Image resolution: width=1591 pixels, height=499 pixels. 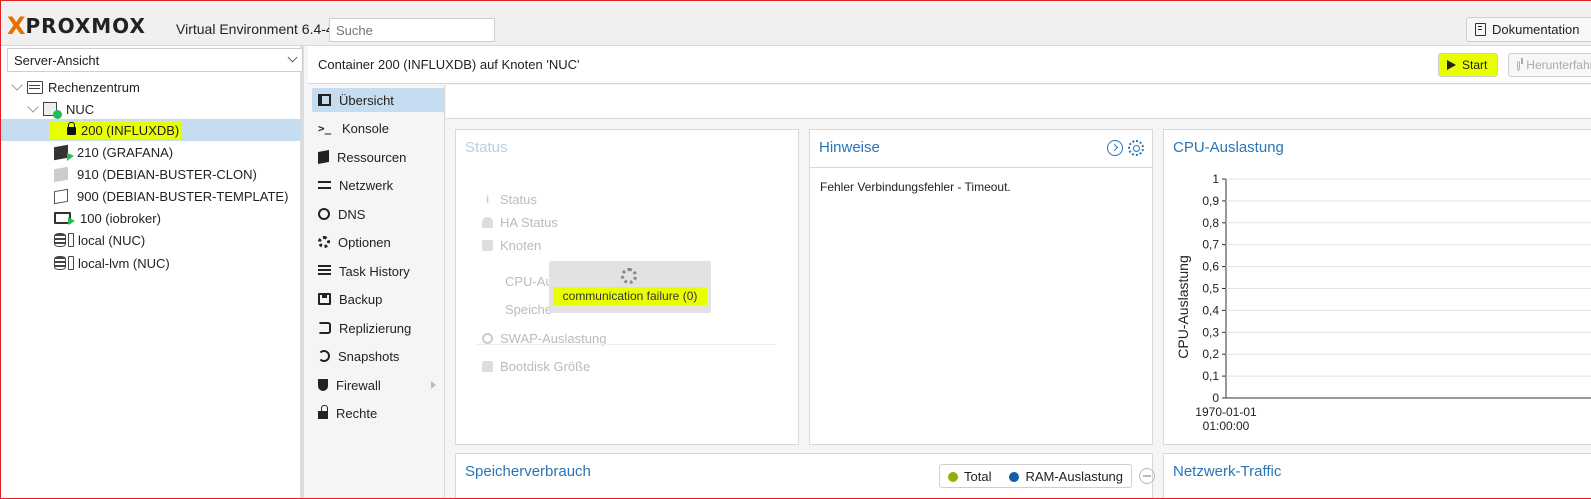 What do you see at coordinates (52, 110) in the screenshot?
I see `node-icon` at bounding box center [52, 110].